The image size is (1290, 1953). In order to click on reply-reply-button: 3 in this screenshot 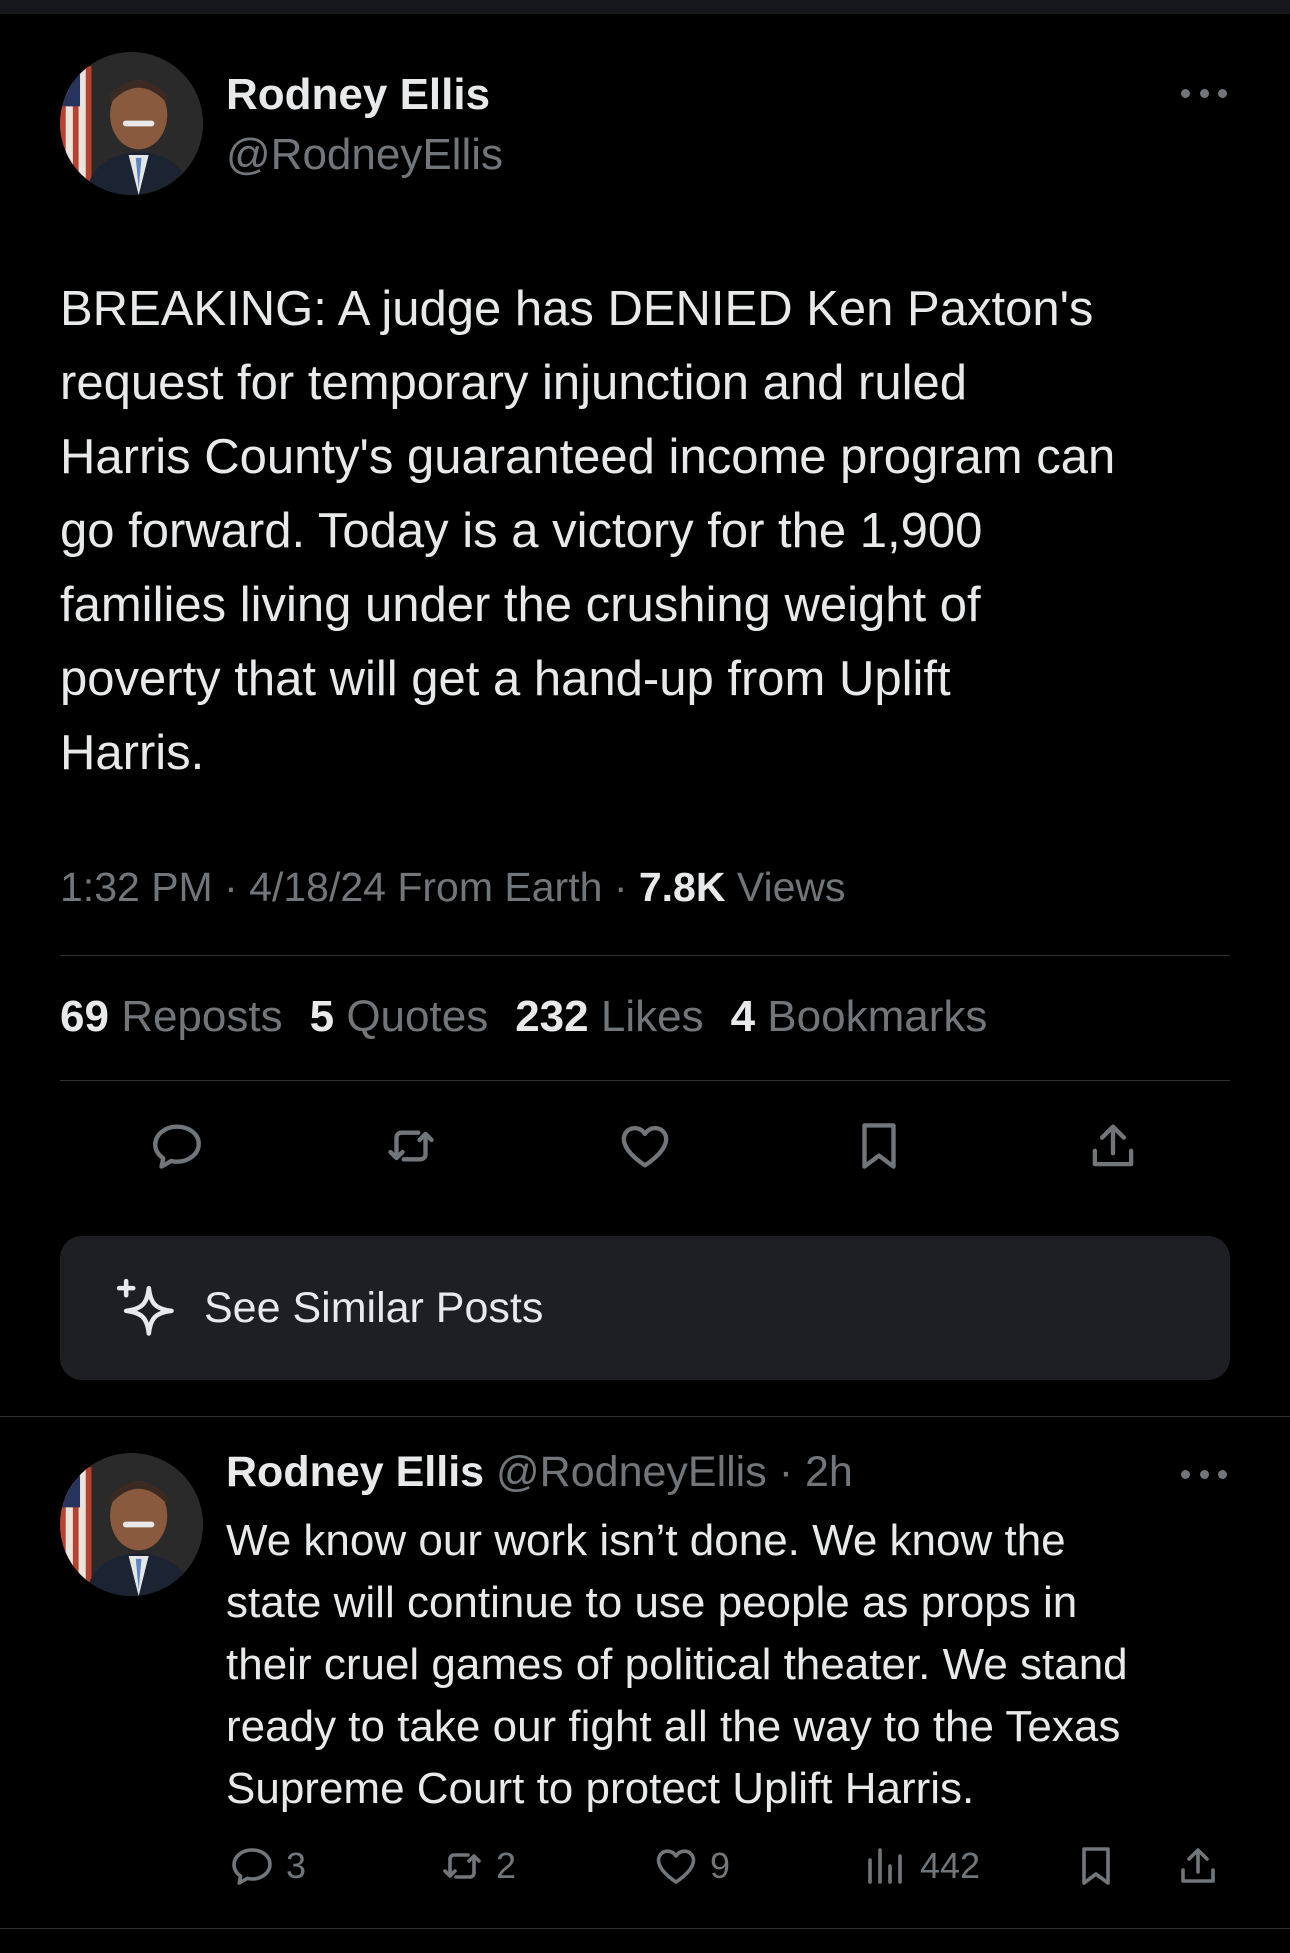, I will do `click(267, 1866)`.